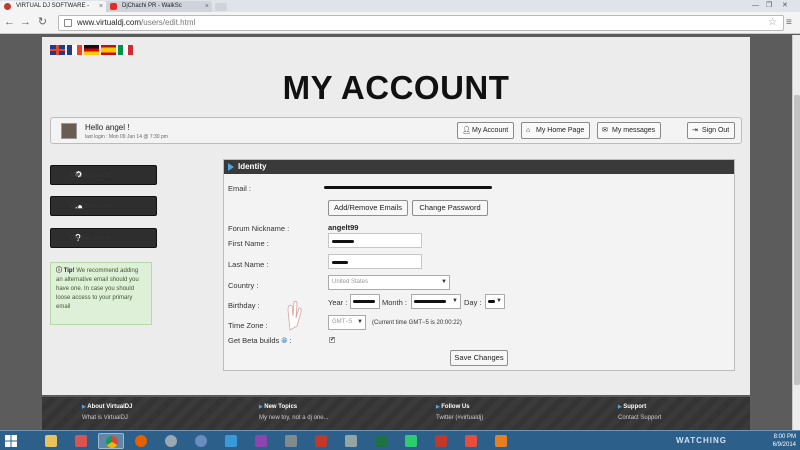 This screenshot has width=800, height=450. I want to click on beta-builds-colon: :, so click(290, 340).